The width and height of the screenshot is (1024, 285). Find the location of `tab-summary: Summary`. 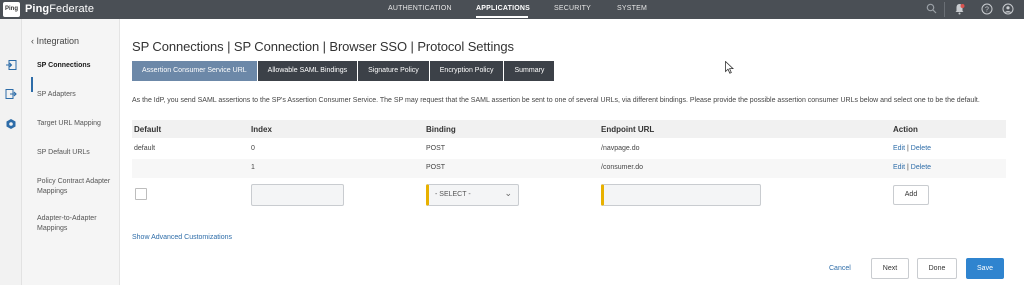

tab-summary: Summary is located at coordinates (529, 71).